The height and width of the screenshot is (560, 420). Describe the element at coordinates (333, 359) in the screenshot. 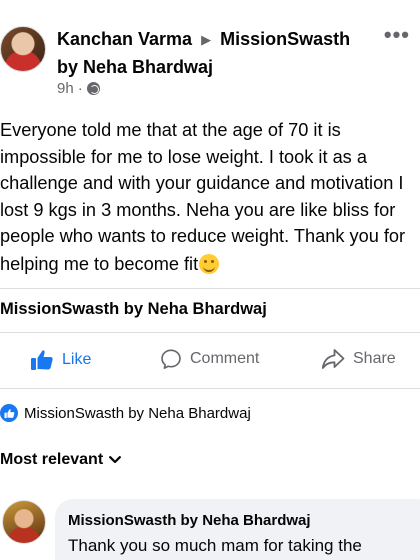

I see `share-icon` at that location.